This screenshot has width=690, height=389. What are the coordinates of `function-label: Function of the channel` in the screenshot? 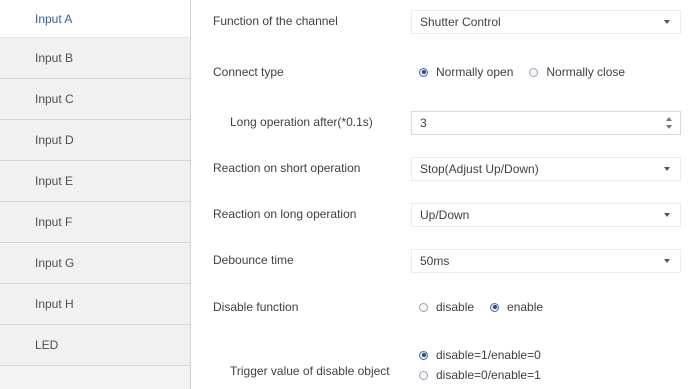 It's located at (275, 21).